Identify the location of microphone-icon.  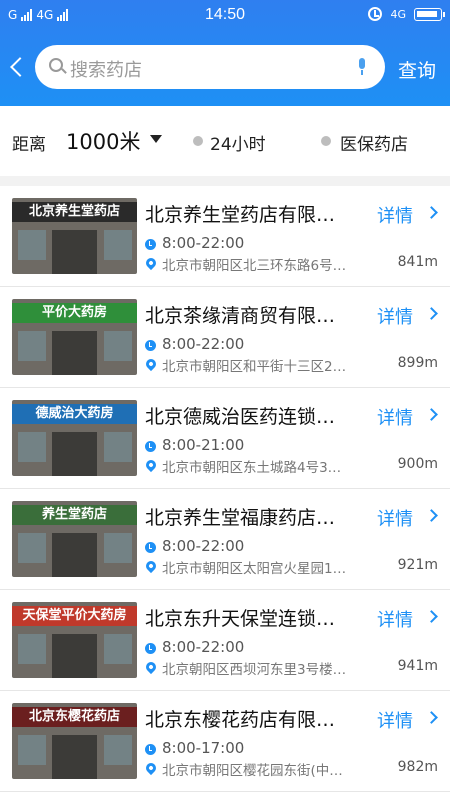
(362, 67).